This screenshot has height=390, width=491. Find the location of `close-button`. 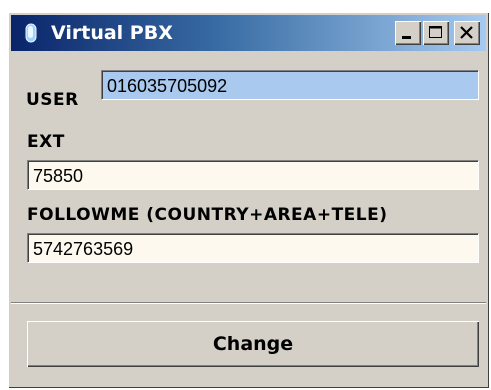

close-button is located at coordinates (467, 33).